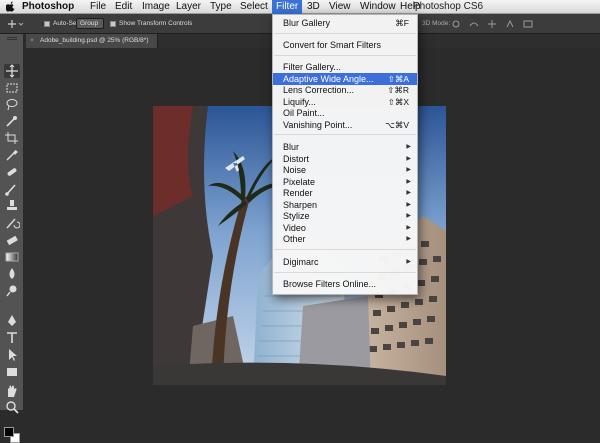 This screenshot has width=600, height=443. What do you see at coordinates (123, 7) in the screenshot?
I see `menu-edit: Edit` at bounding box center [123, 7].